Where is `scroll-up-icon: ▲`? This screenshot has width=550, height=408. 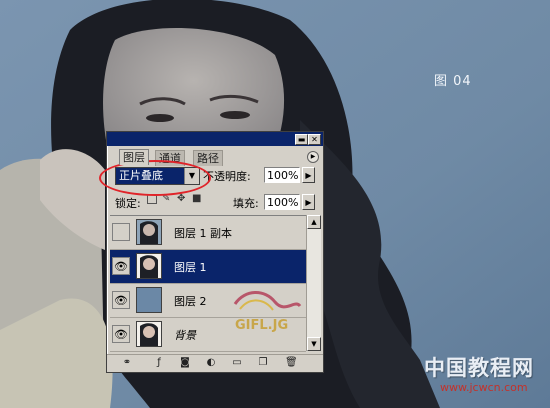
scroll-up-icon: ▲ is located at coordinates (314, 222).